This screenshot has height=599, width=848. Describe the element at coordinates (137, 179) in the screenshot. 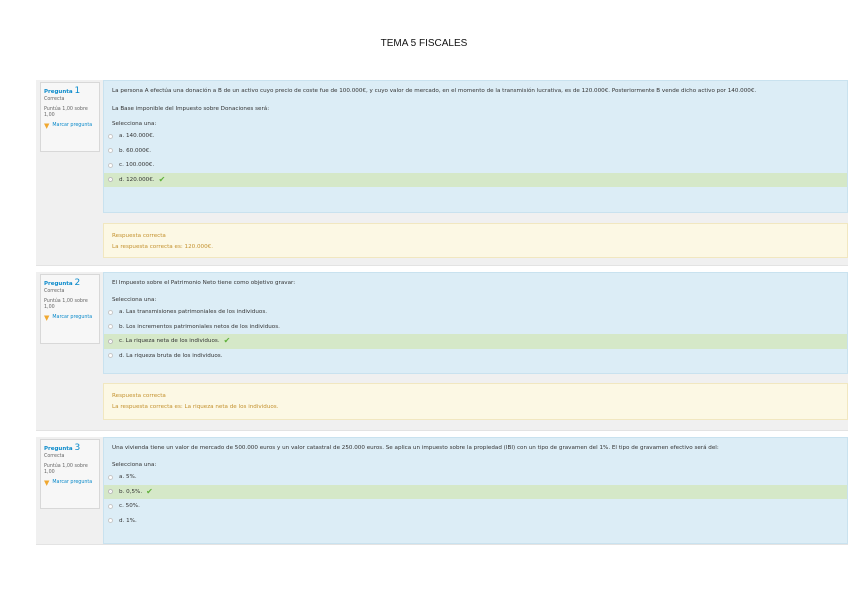

I see `answer-option-label: d. 120.000€.` at that location.